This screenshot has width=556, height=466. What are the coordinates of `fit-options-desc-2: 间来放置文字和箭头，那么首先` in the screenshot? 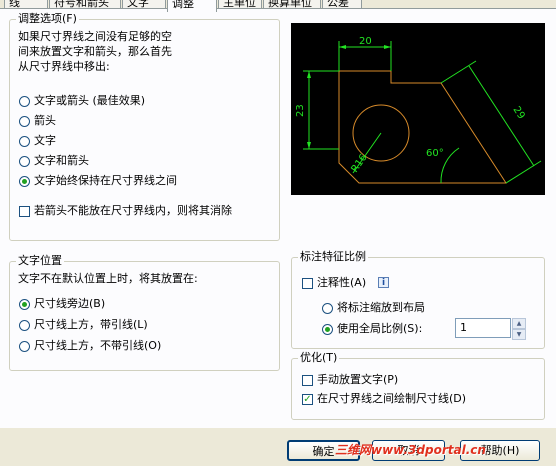 It's located at (95, 51).